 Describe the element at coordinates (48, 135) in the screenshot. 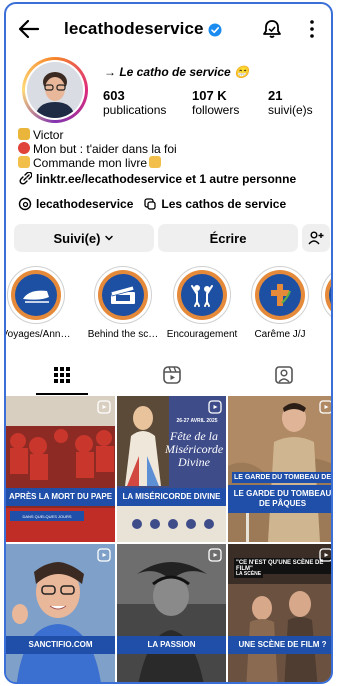

I see `bio-line-text: Victor` at that location.